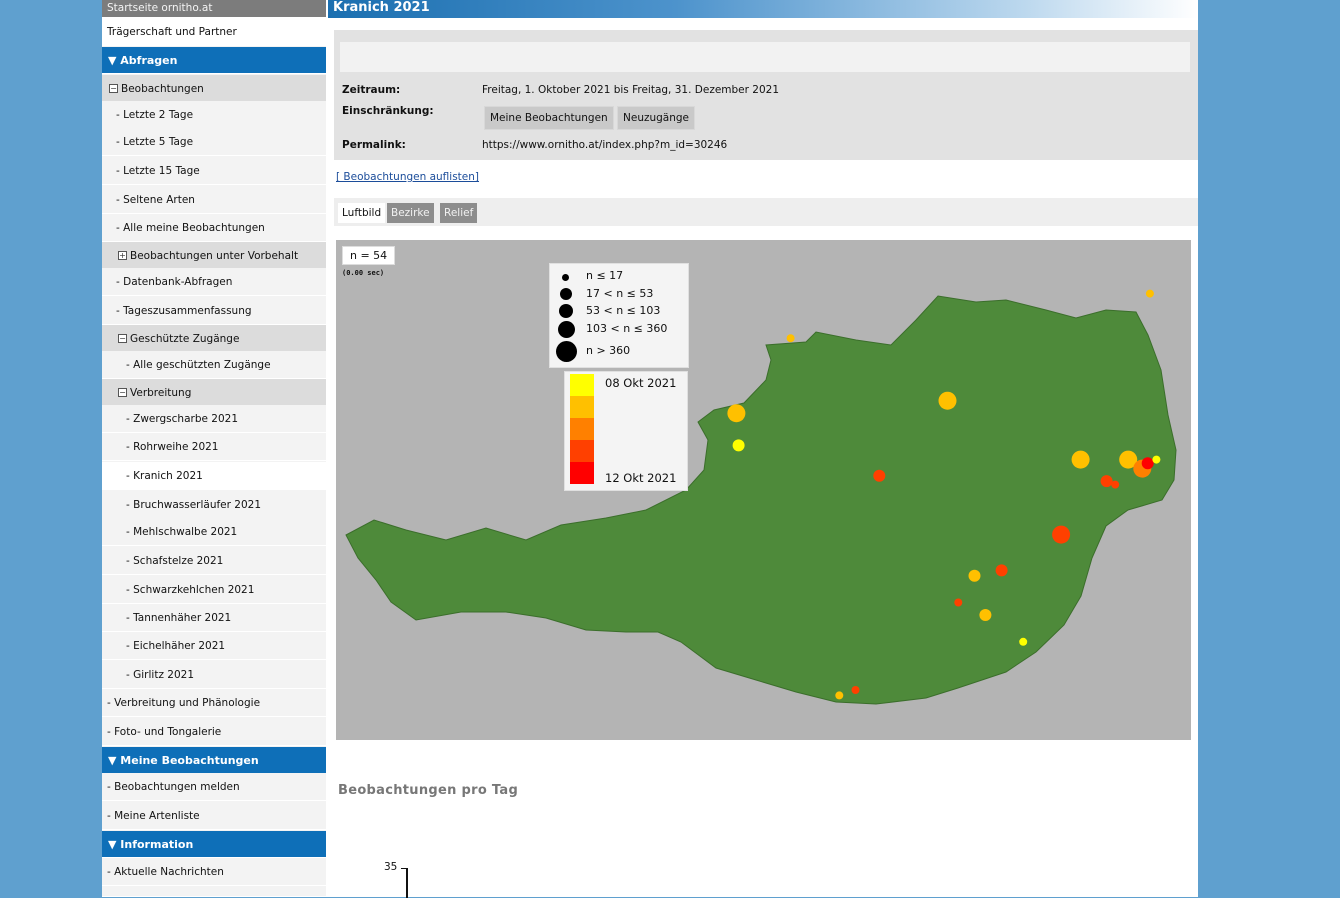 Image resolution: width=1340 pixels, height=898 pixels. I want to click on sidebar-item-schwarzkehlchen: - Schwarzkehlchen 2021, so click(214, 590).